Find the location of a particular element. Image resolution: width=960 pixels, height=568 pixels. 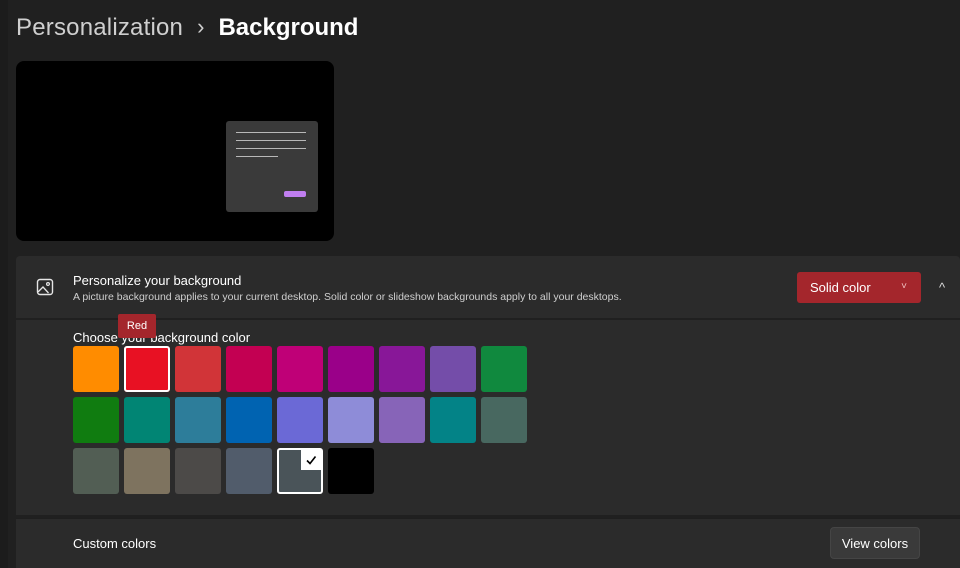

page-title: Background is located at coordinates (288, 27).